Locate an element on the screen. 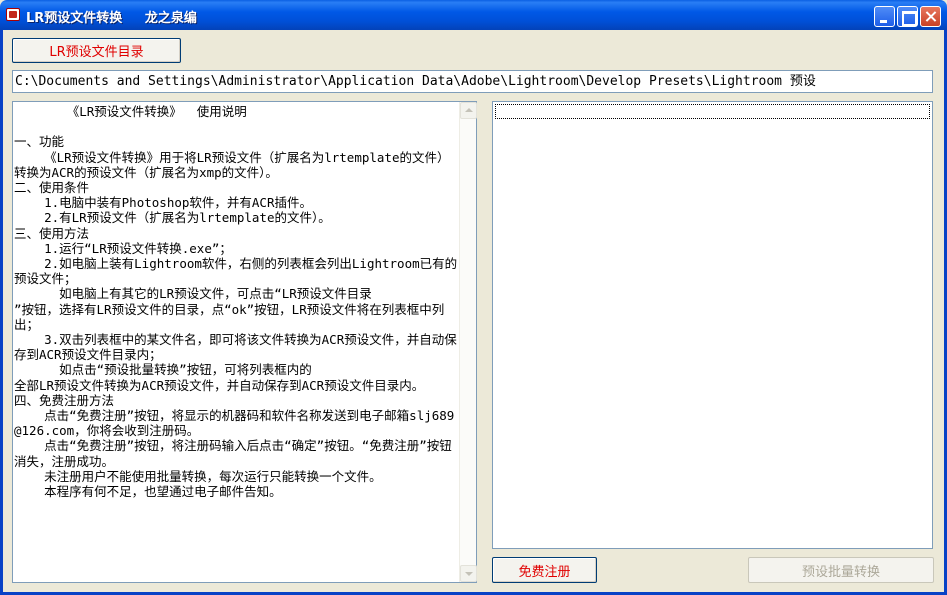  title-bar: LR预设文件转换 龙之泉编 is located at coordinates (473, 15).